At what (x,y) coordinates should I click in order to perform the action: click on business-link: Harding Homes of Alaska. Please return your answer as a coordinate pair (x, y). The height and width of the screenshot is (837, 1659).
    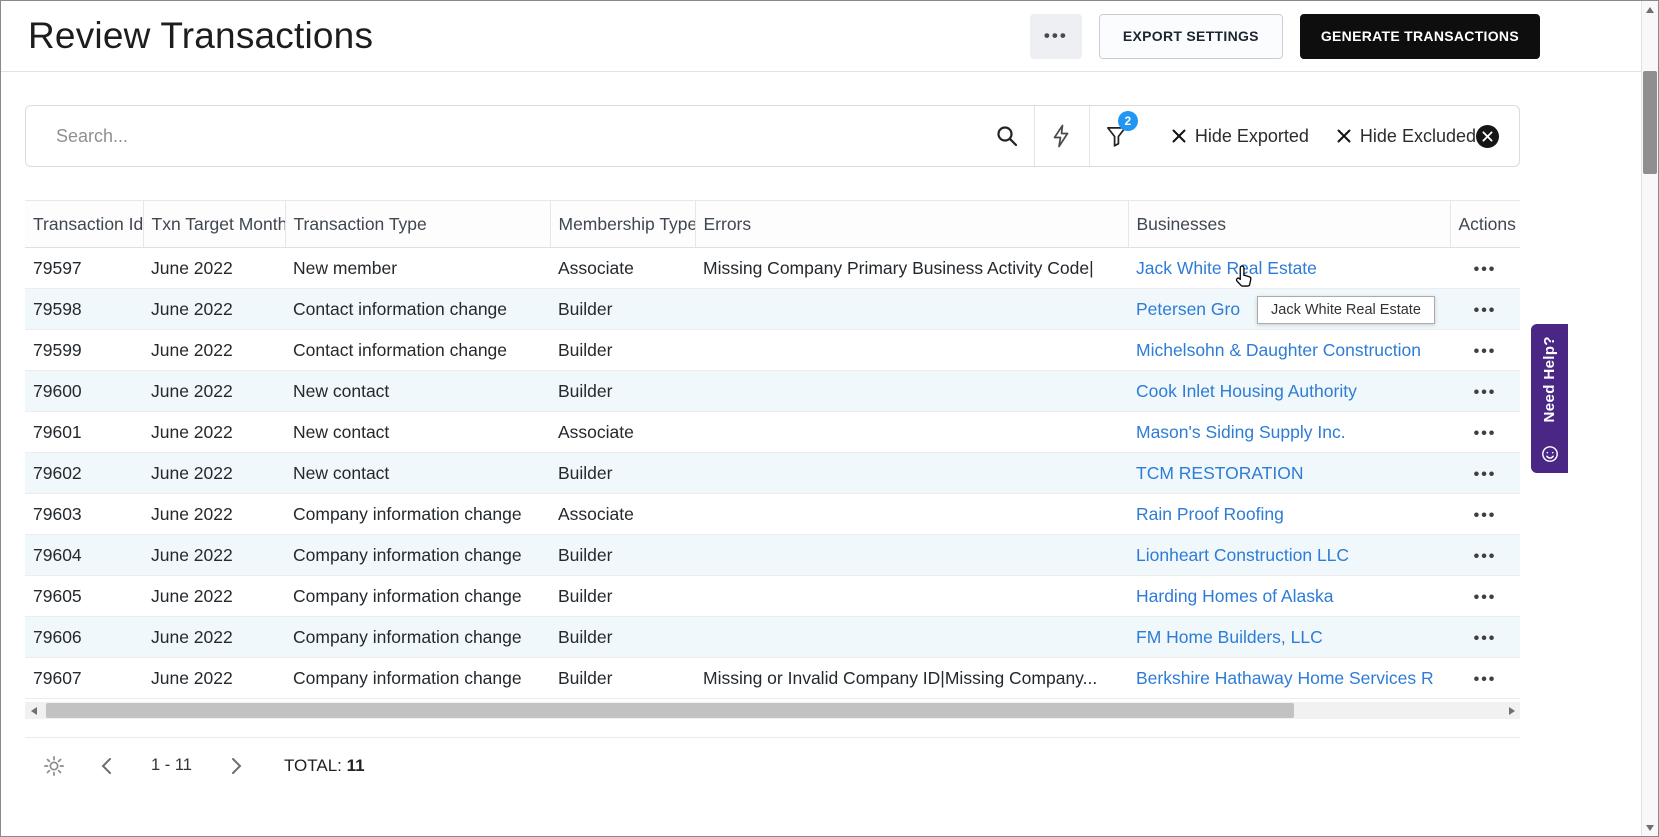
    Looking at the image, I should click on (1234, 596).